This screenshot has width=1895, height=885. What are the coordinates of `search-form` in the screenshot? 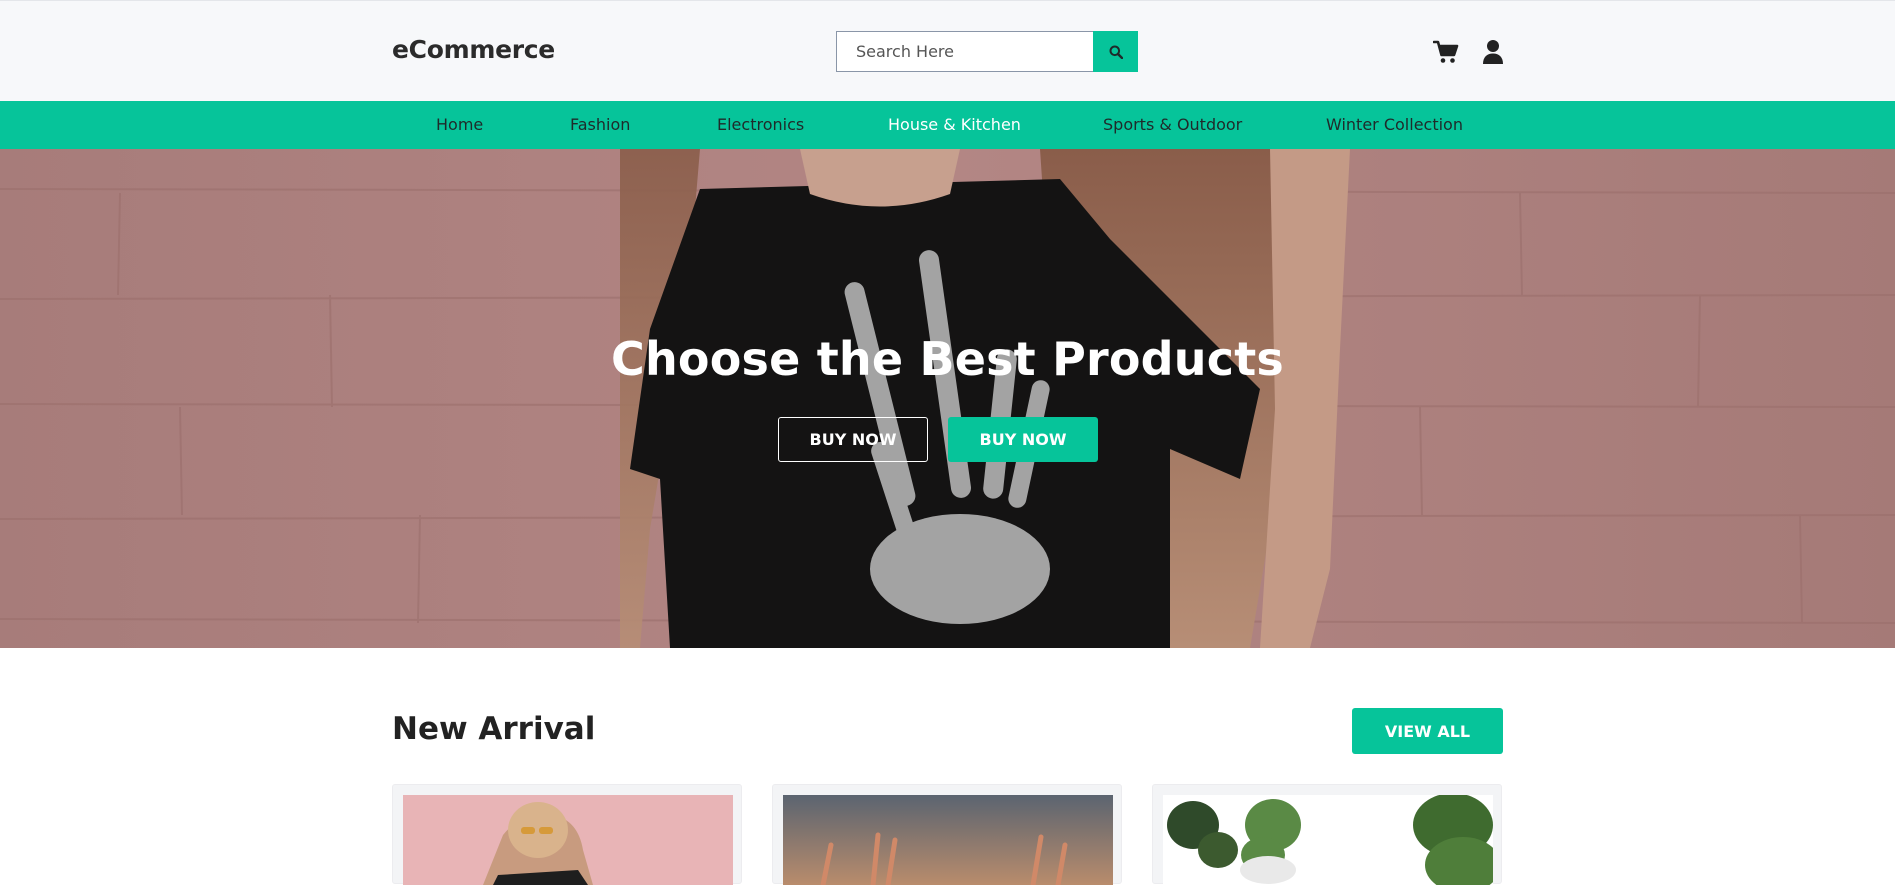 It's located at (987, 51).